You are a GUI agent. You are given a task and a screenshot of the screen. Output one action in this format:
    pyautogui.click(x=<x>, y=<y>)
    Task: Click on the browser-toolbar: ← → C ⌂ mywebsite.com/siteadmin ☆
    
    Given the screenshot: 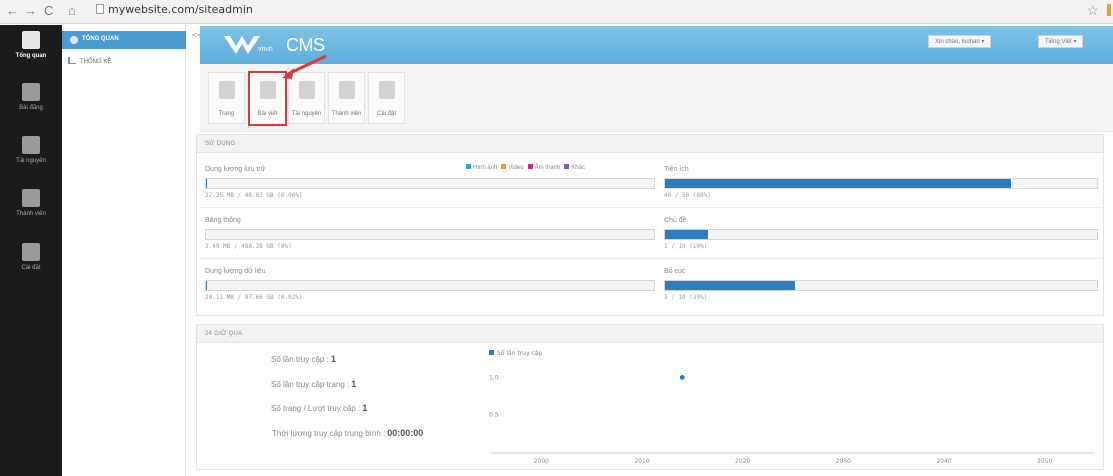 What is the action you would take?
    pyautogui.click(x=556, y=12)
    